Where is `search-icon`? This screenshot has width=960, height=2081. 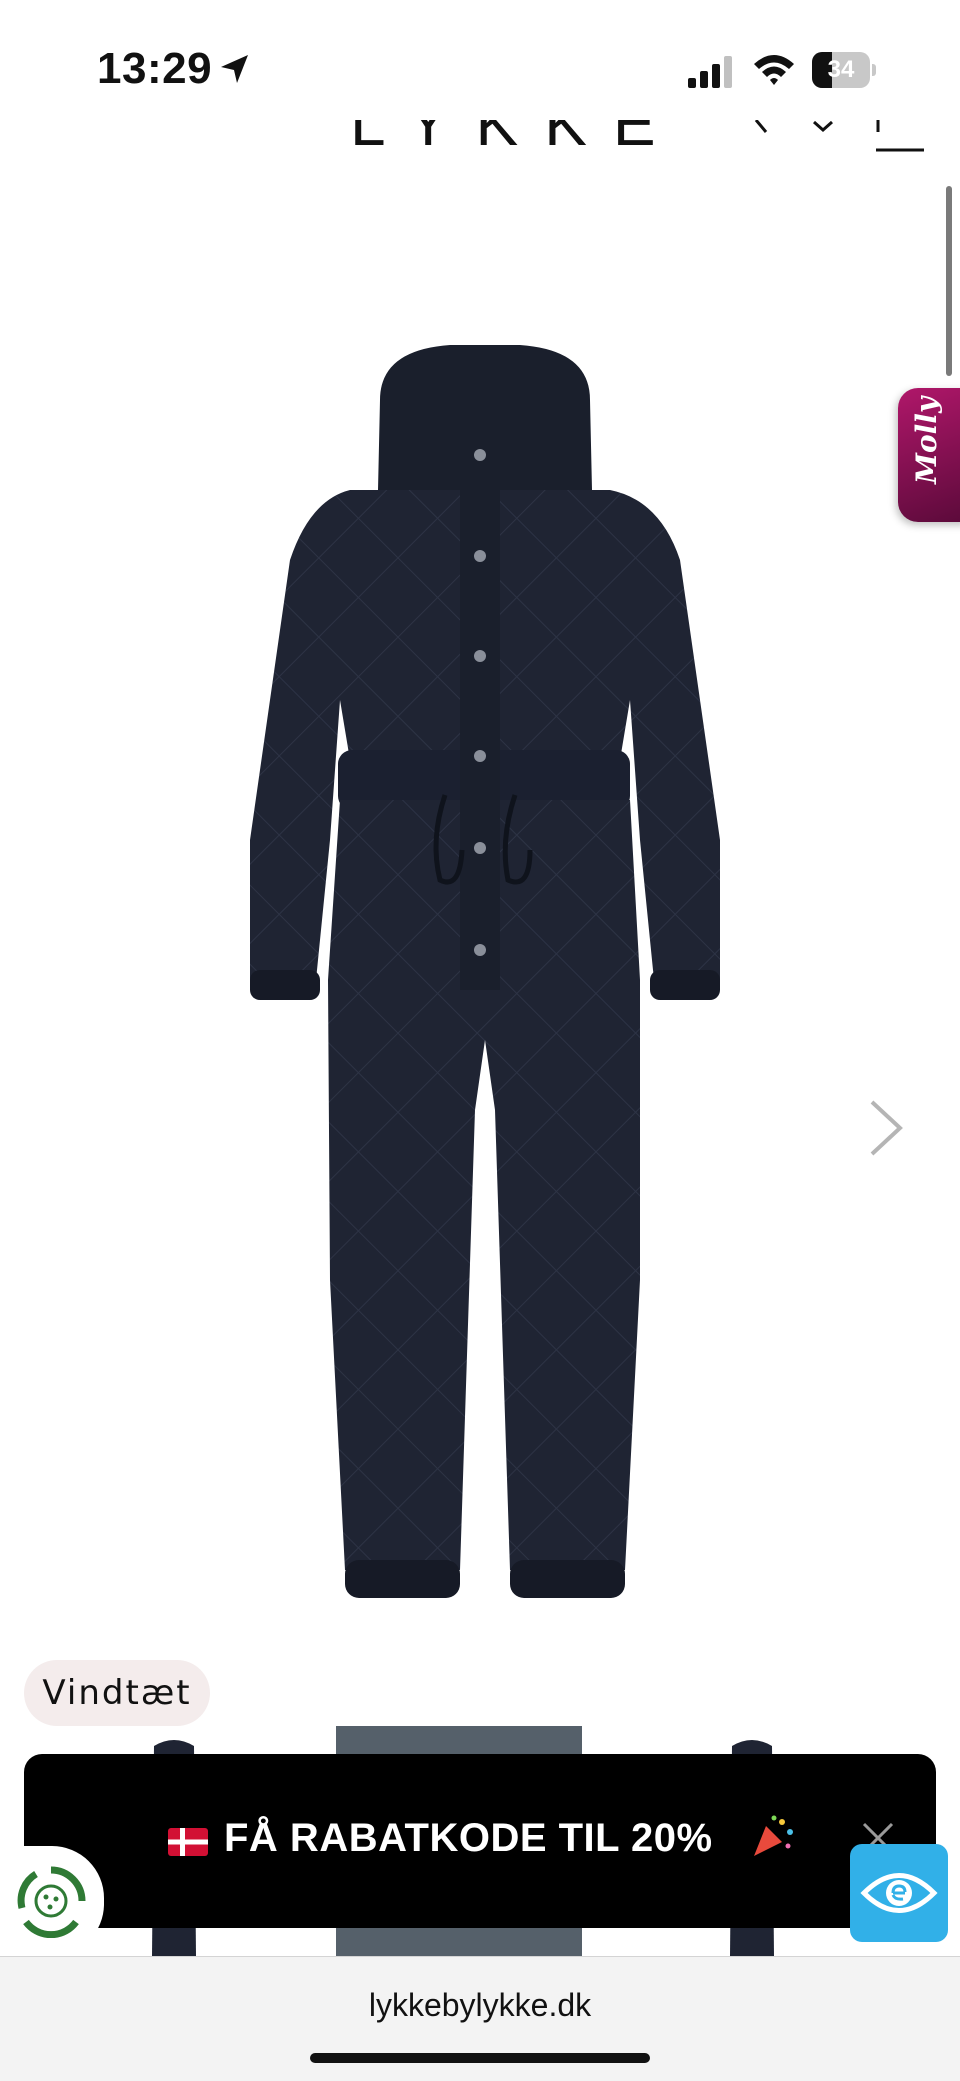
search-icon is located at coordinates (763, 135).